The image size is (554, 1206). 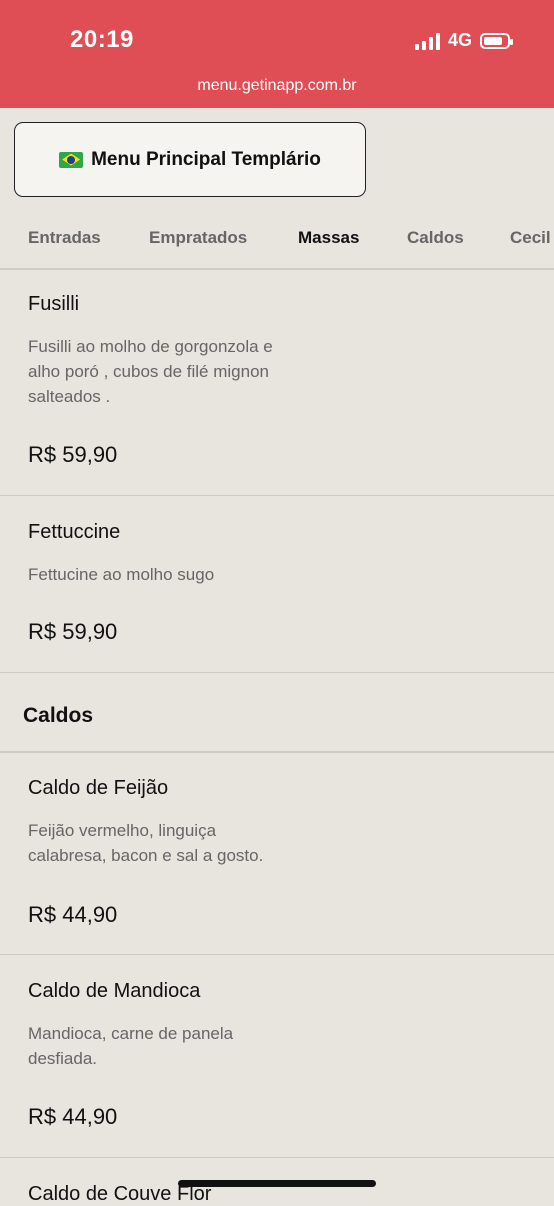 What do you see at coordinates (530, 238) in the screenshot?
I see `tab-cecil: Cecil` at bounding box center [530, 238].